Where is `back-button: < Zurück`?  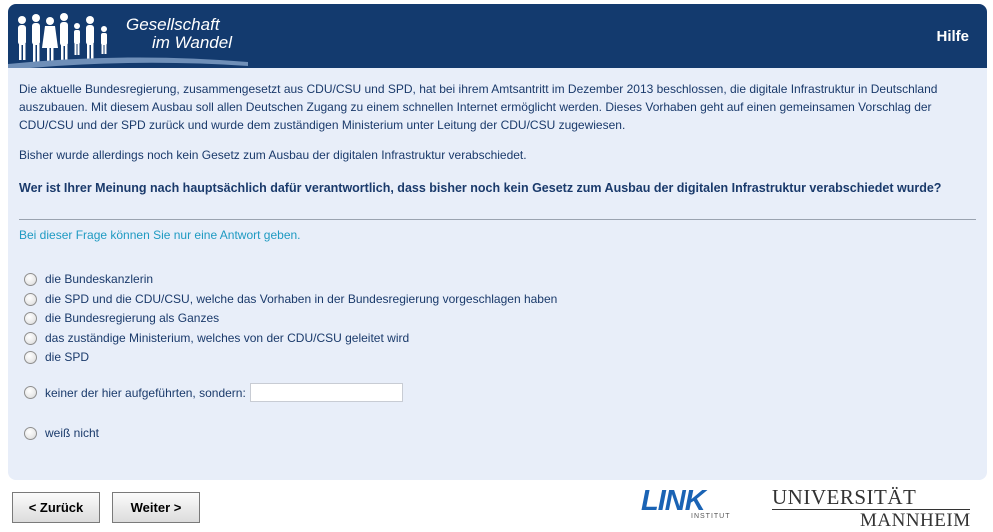 back-button: < Zurück is located at coordinates (56, 507).